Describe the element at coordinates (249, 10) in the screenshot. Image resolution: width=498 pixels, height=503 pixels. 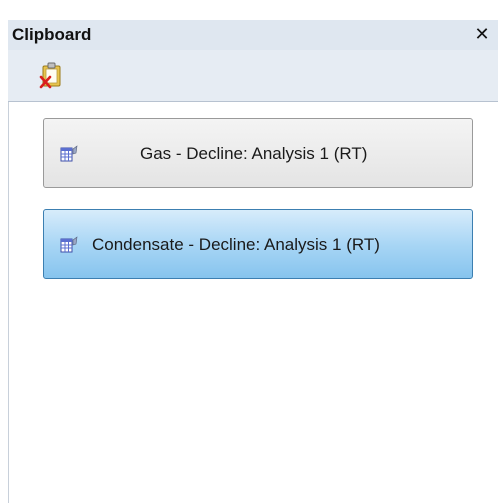
I see `top-spacer` at that location.